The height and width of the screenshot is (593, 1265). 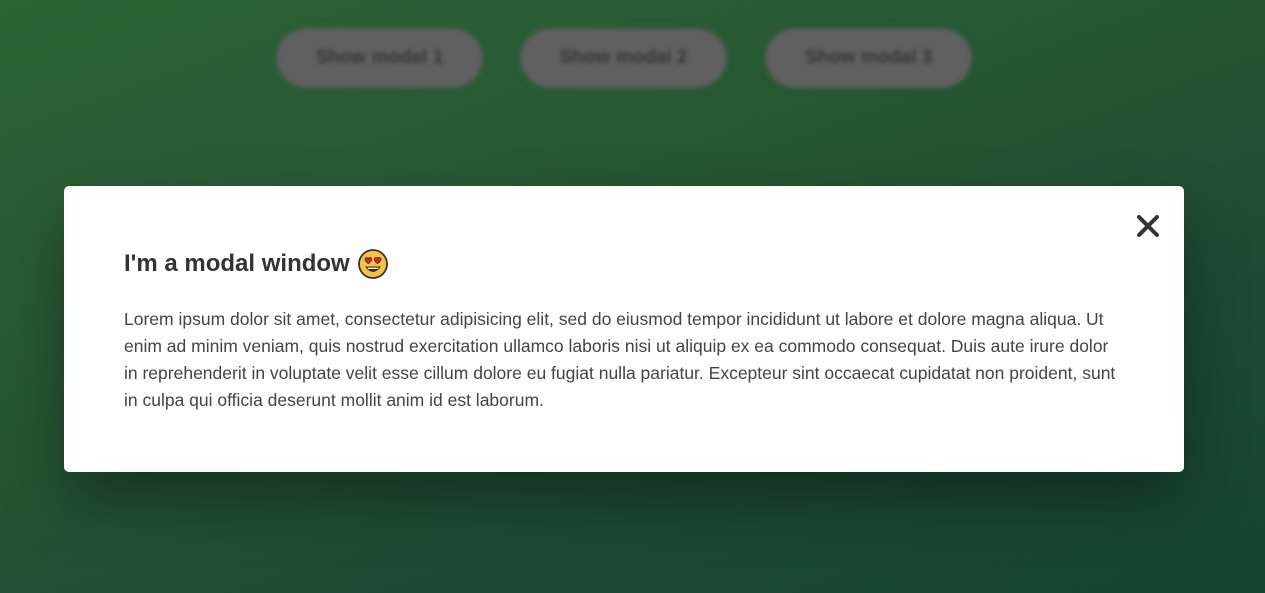 What do you see at coordinates (1148, 226) in the screenshot?
I see `close-icon` at bounding box center [1148, 226].